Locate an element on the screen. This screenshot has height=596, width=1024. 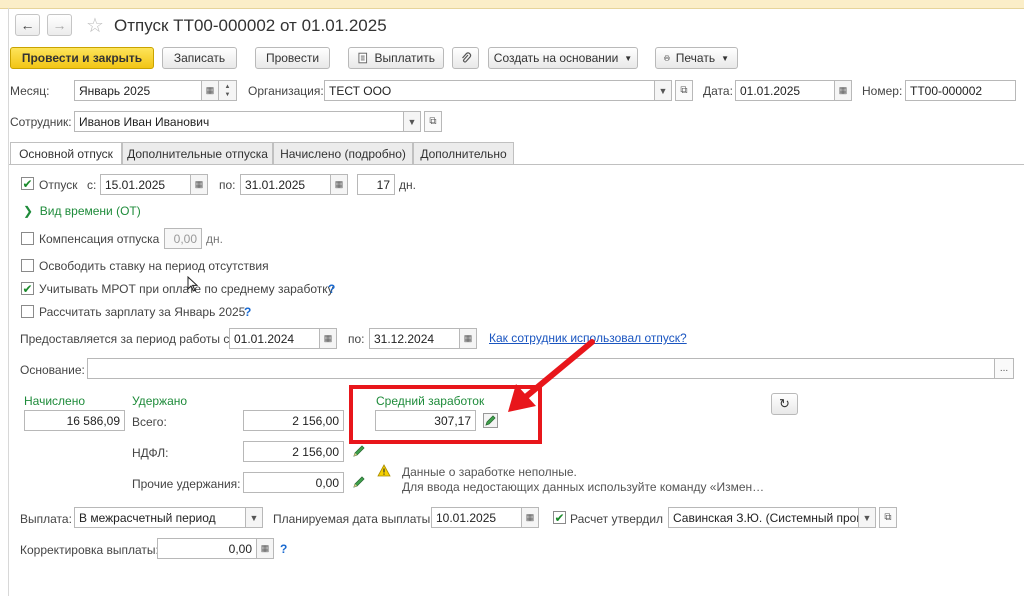
tab-additional: Дополнительно is located at coordinates (463, 153).